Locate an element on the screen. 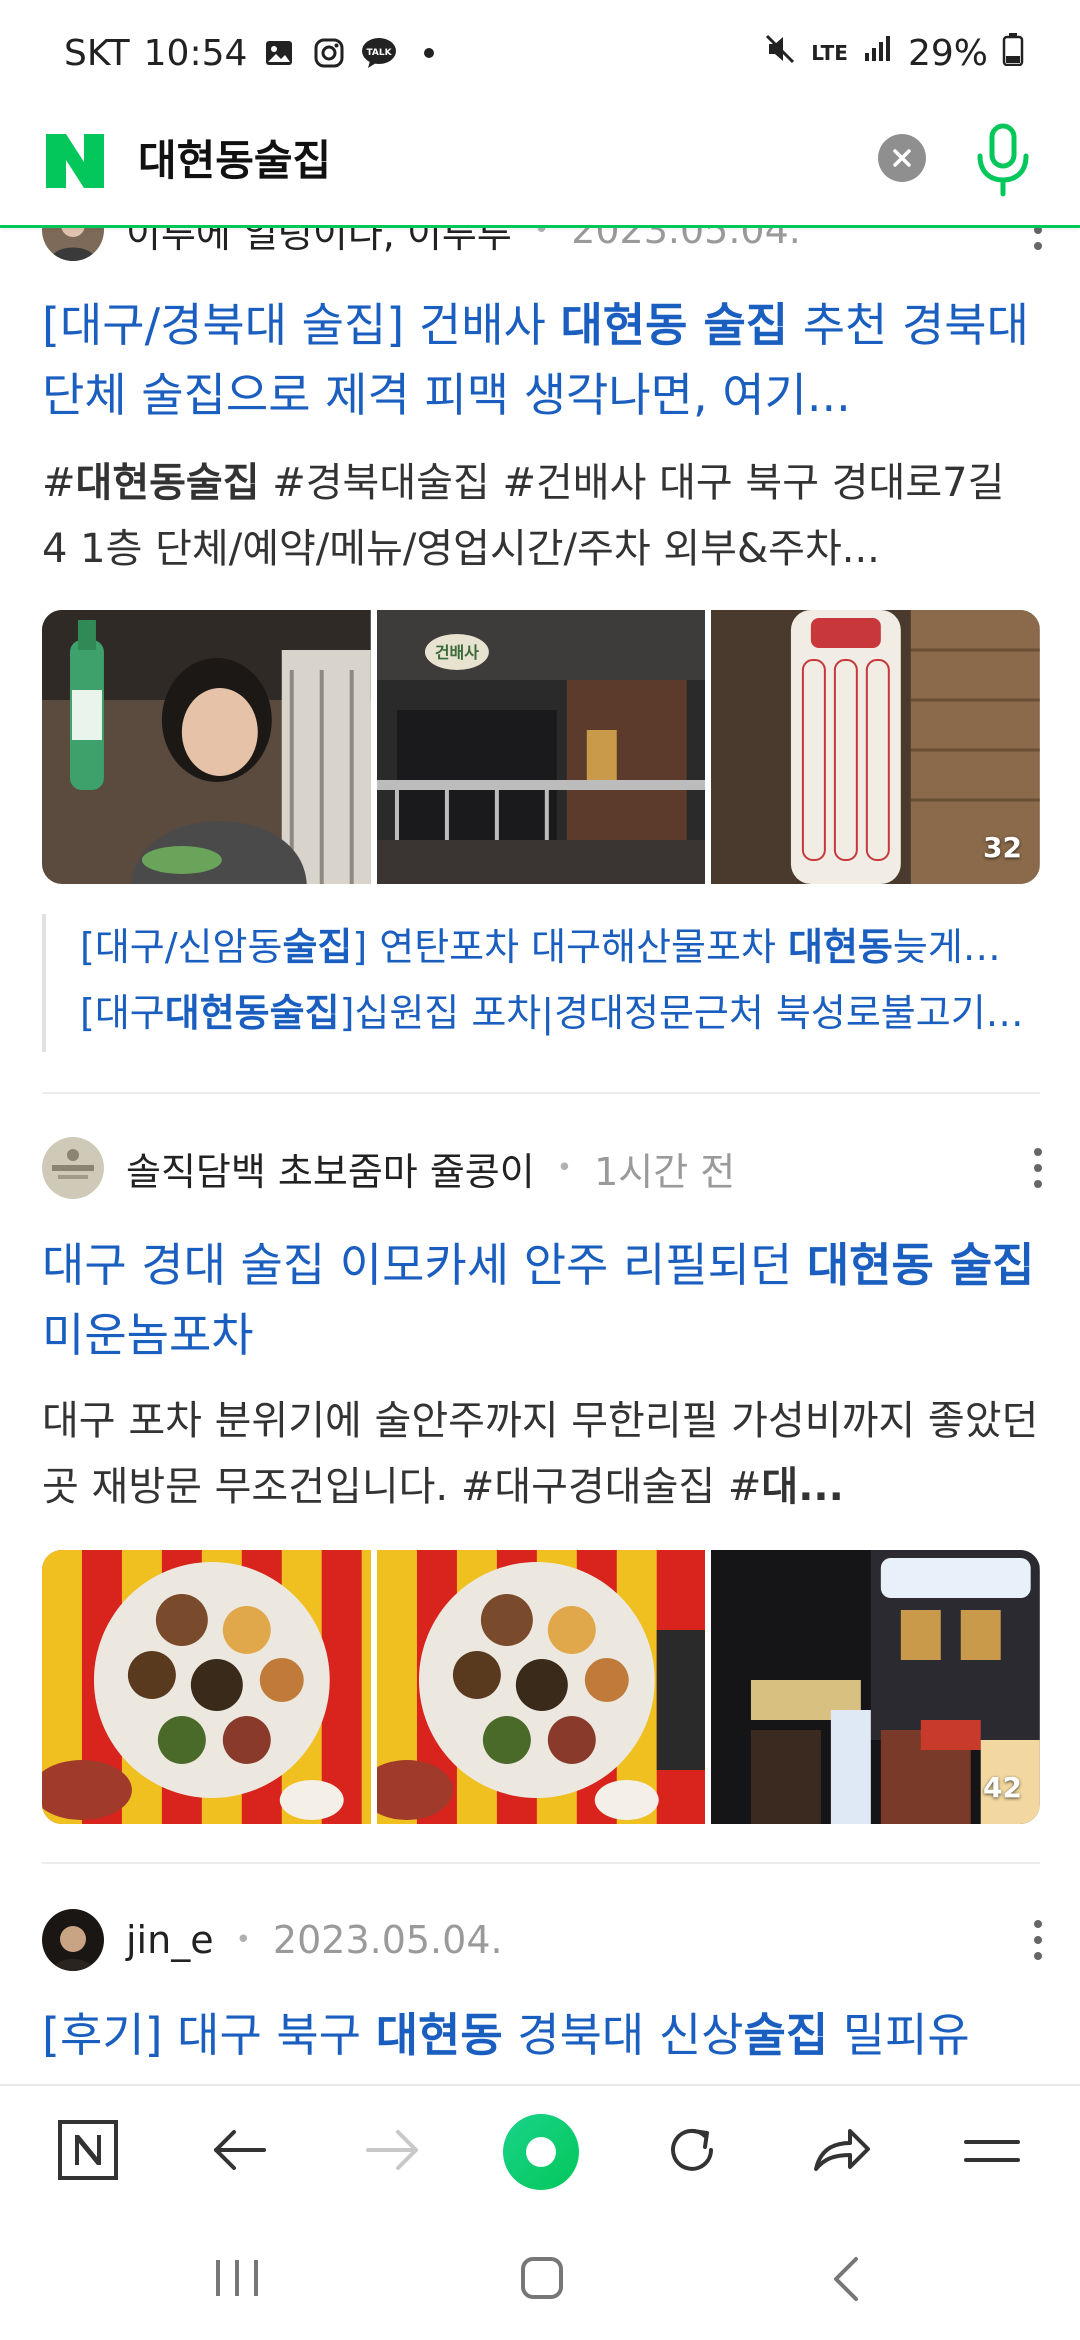  clock: 10:54 is located at coordinates (195, 53).